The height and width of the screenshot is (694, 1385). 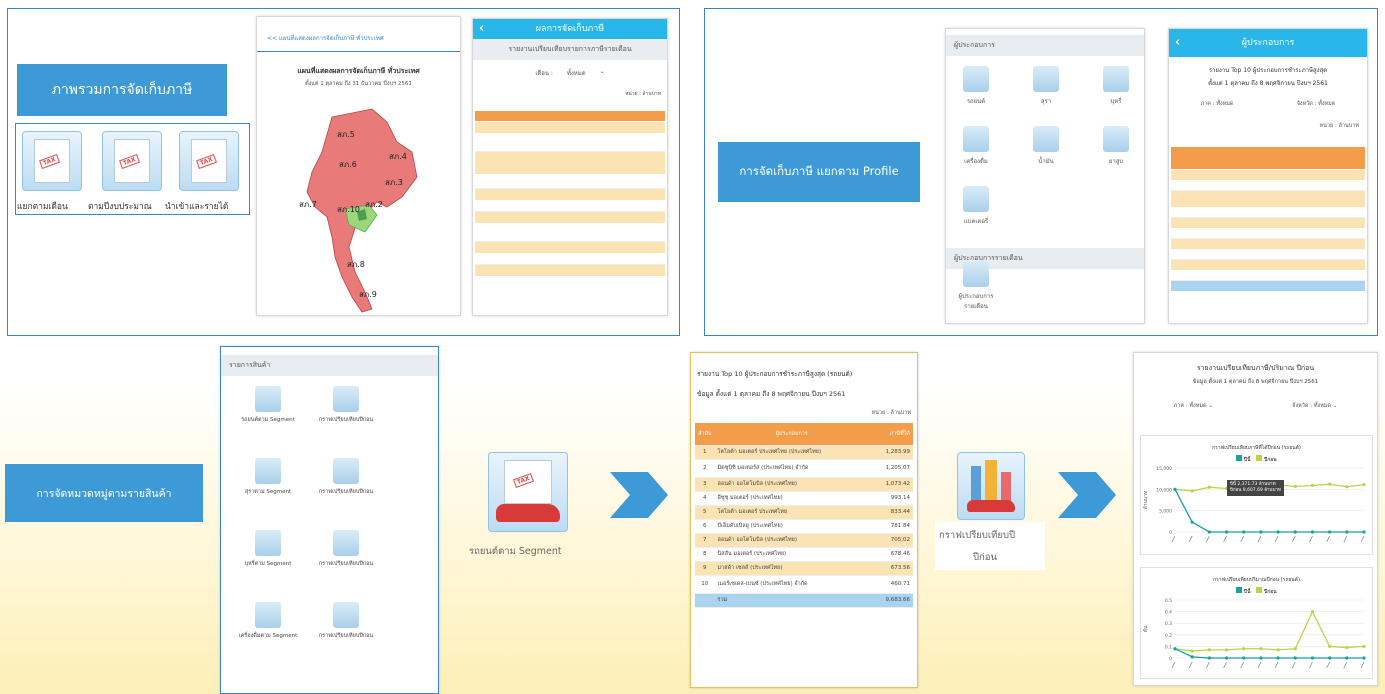 I want to click on overview-icon-monthly: TAX, so click(x=52, y=161).